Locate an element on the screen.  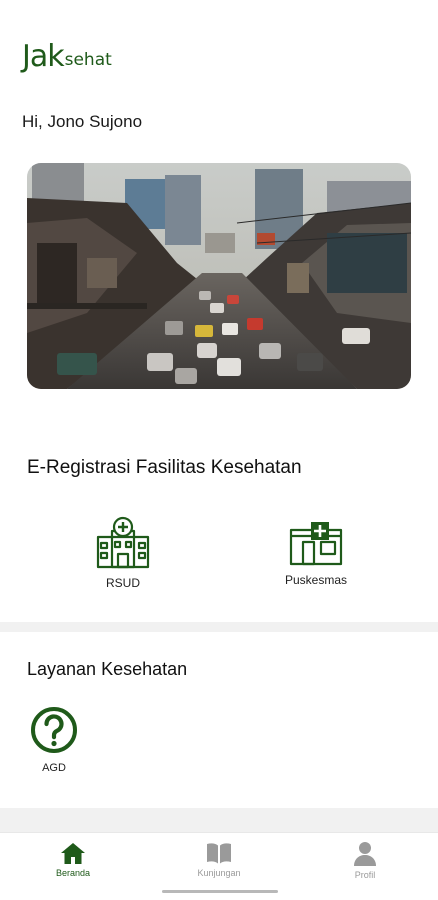
app-logo: Jak sehat is located at coordinates (67, 57).